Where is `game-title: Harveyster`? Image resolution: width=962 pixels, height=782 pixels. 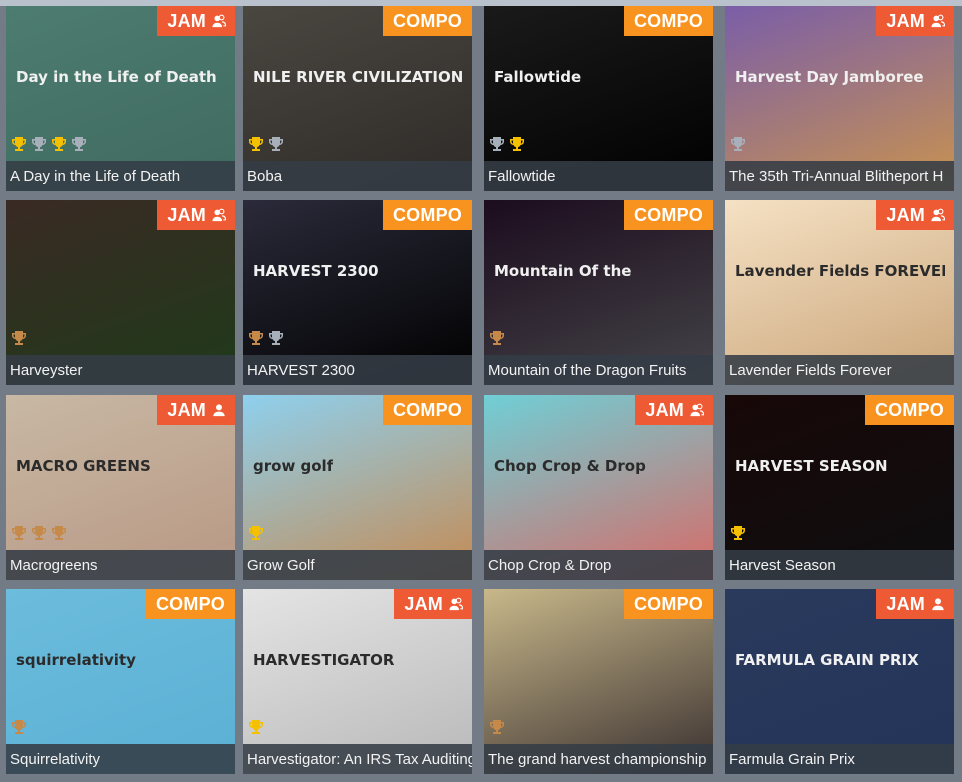
game-title: Harveyster is located at coordinates (120, 370).